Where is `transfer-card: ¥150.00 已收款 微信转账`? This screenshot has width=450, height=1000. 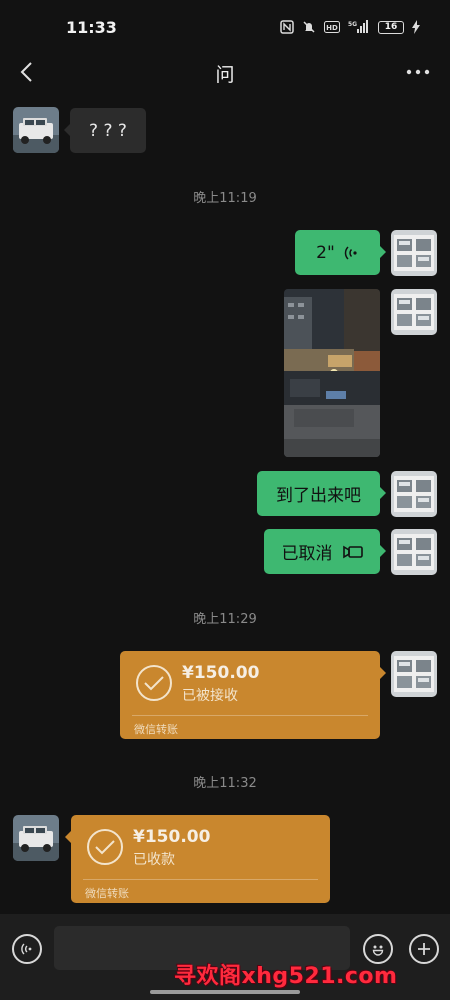 transfer-card: ¥150.00 已收款 微信转账 is located at coordinates (197, 859).